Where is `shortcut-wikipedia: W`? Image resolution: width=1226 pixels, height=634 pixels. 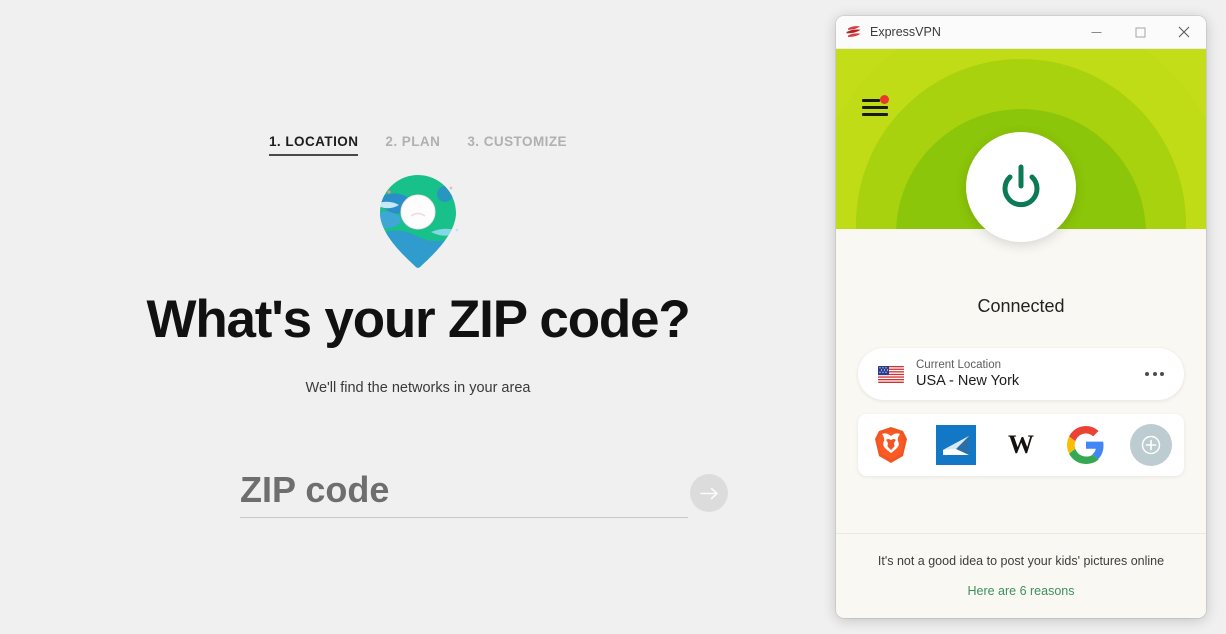
shortcut-wikipedia: W is located at coordinates (1021, 445).